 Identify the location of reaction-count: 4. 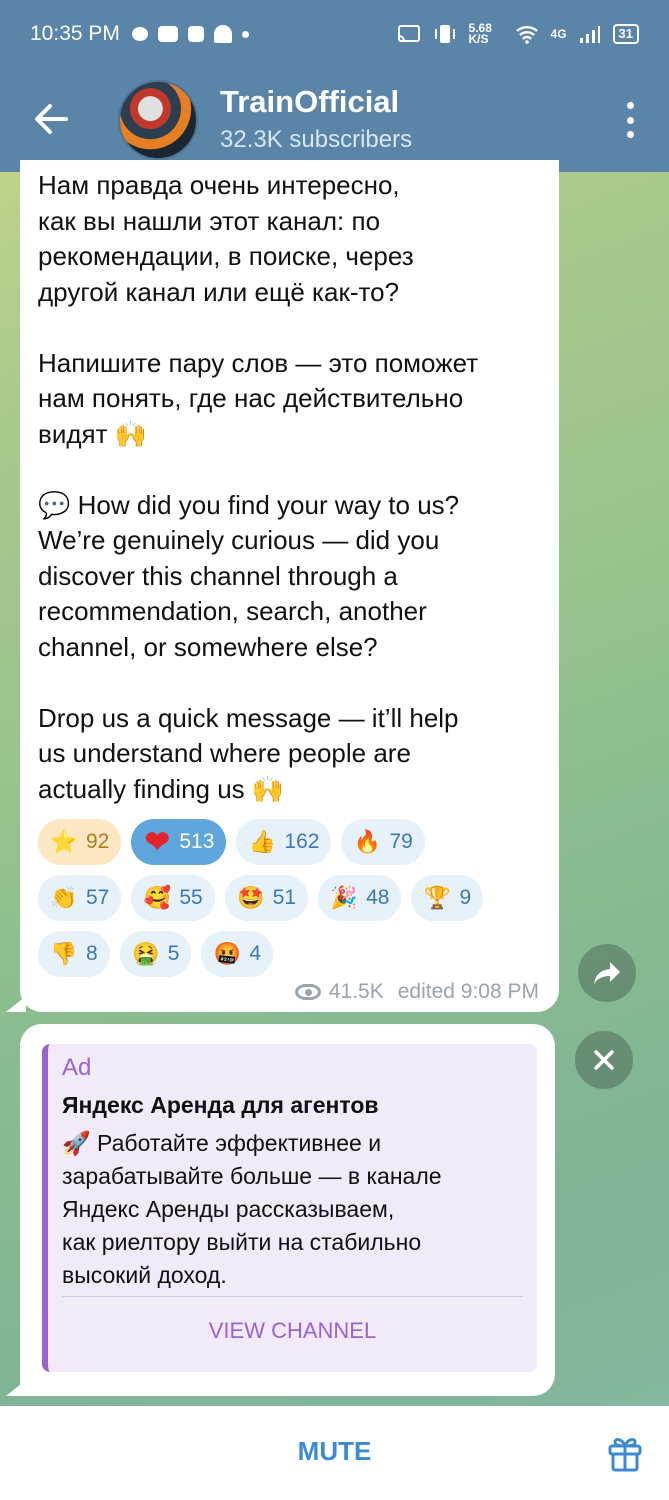
(255, 953).